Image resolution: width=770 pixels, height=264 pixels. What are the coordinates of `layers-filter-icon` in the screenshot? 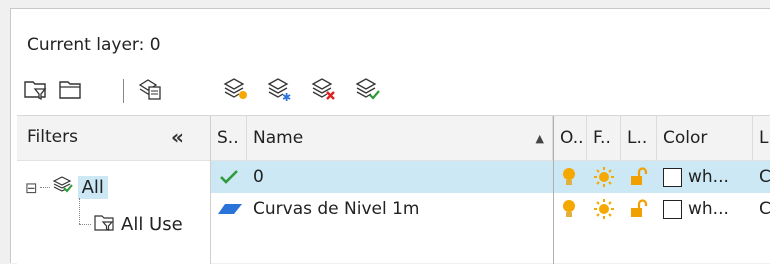 It's located at (63, 187).